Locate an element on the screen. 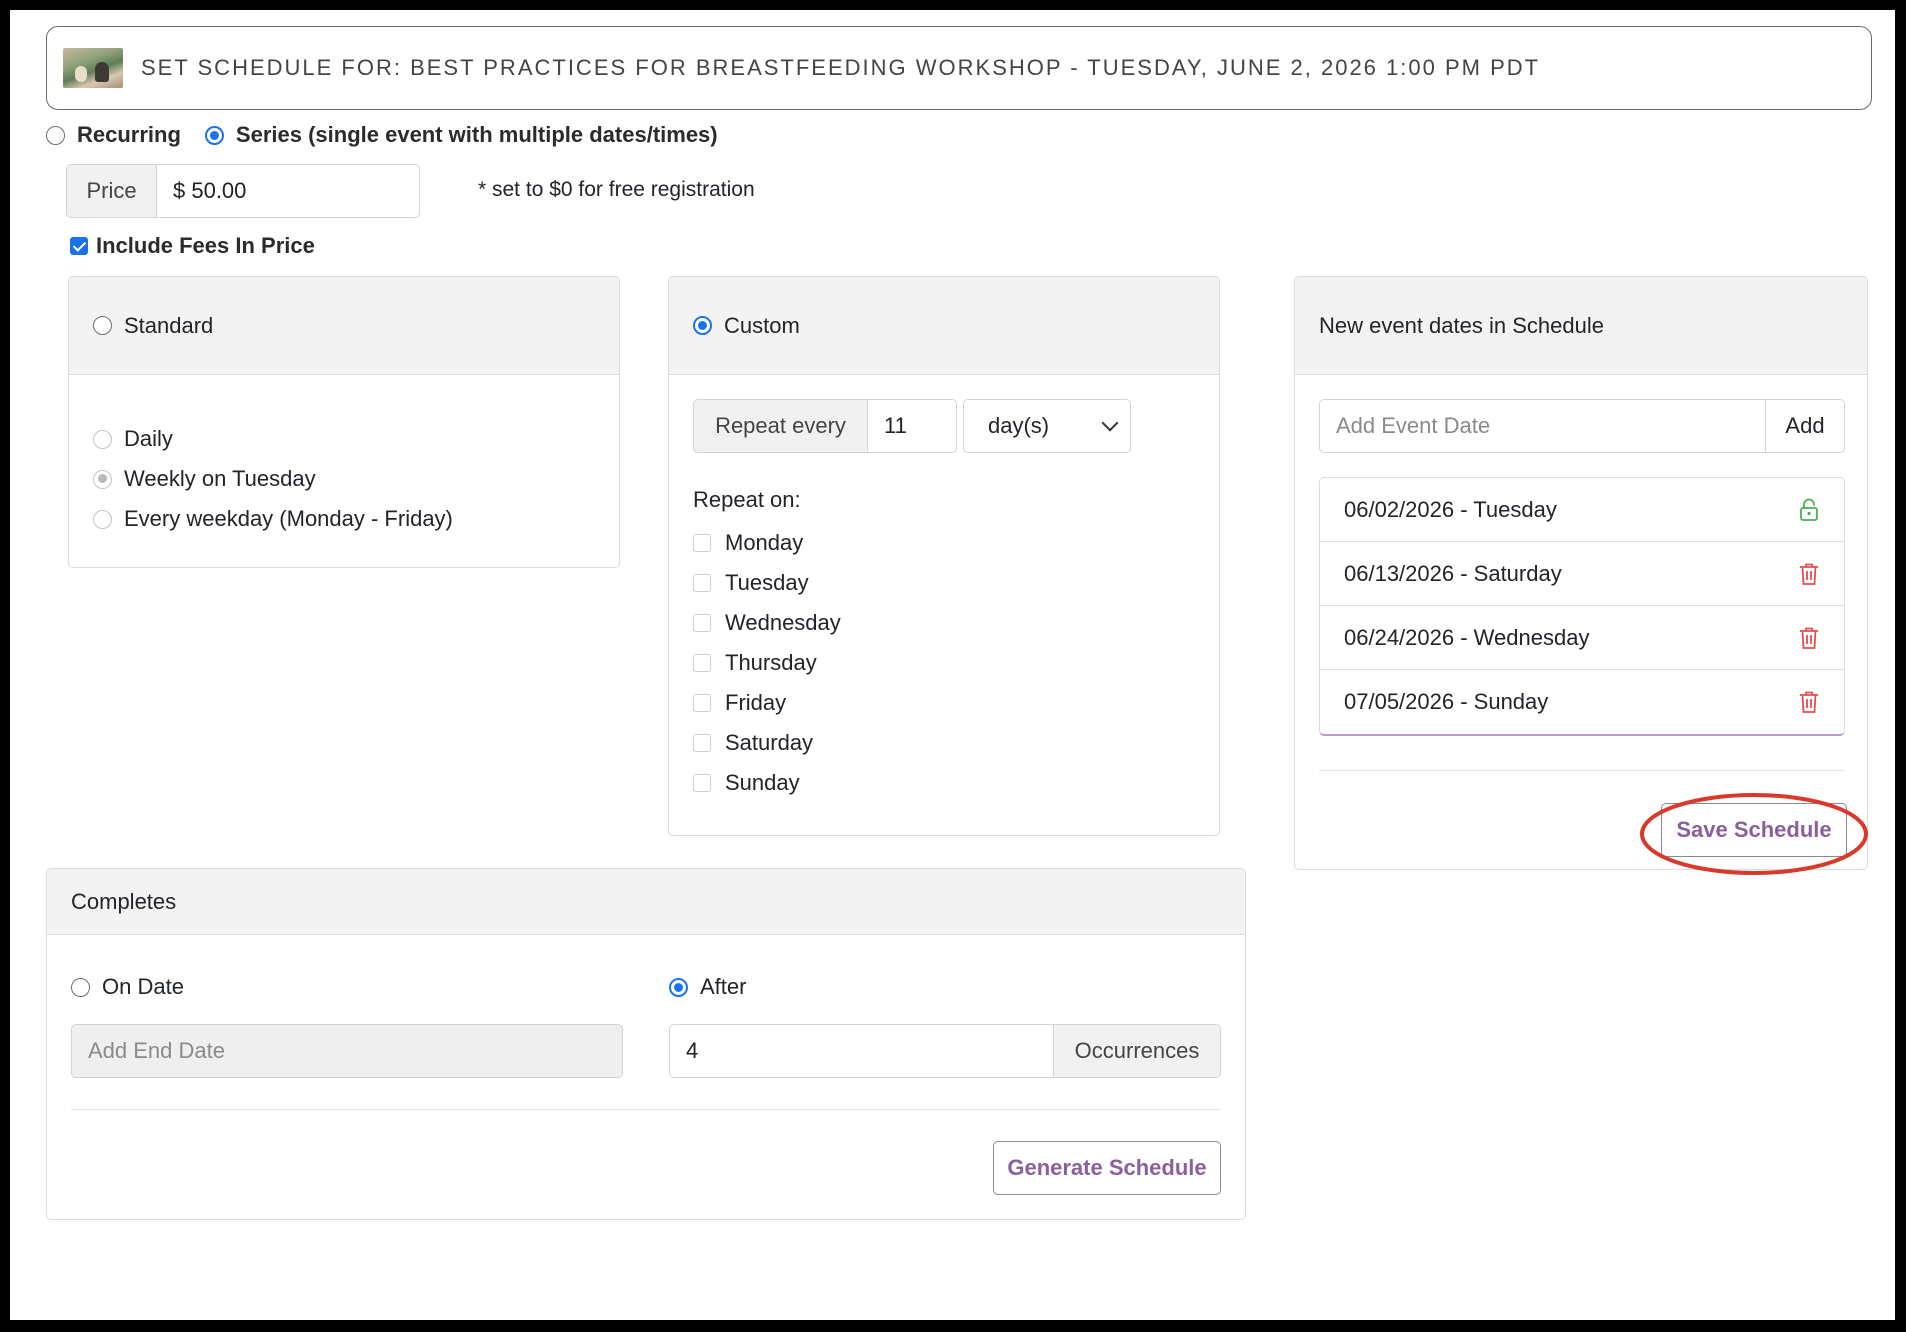  repeat-on-label: Repeat on: is located at coordinates (747, 499).